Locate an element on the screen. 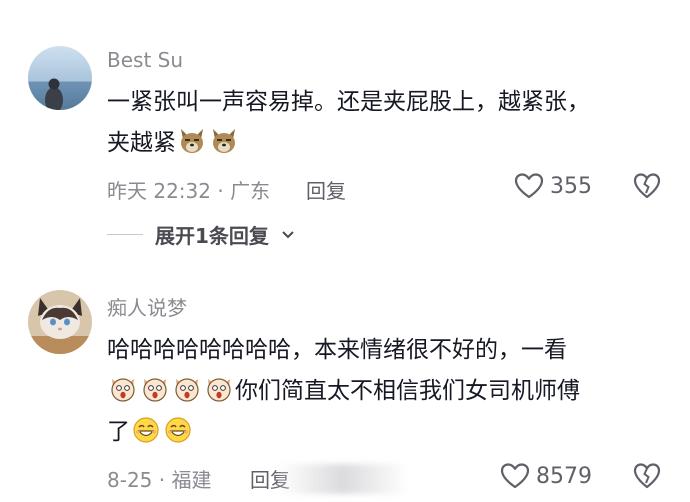 The height and width of the screenshot is (502, 690). comment-line: 哈哈哈哈哈哈哈哈，本来情绪很不好的，一看 is located at coordinates (337, 350).